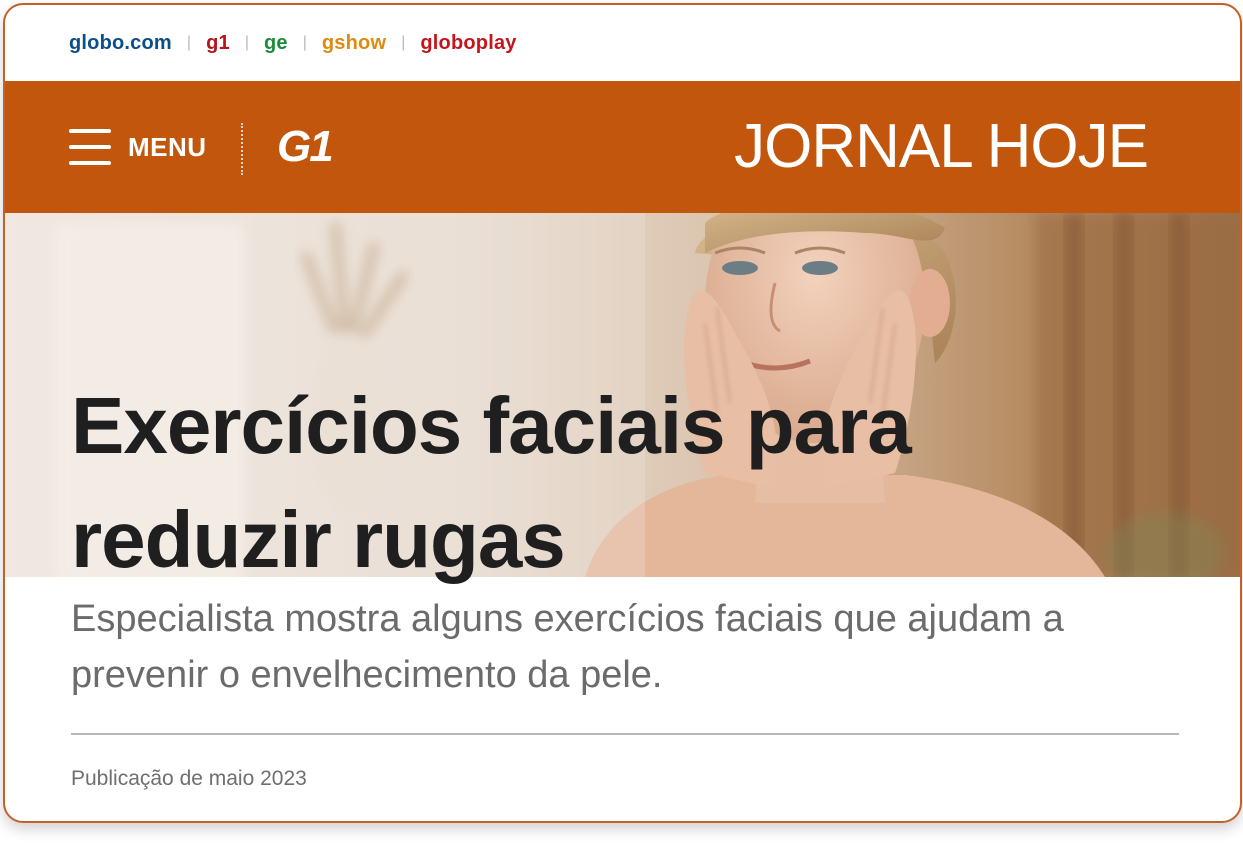 The image size is (1243, 848). I want to click on menu-label: MENU, so click(167, 146).